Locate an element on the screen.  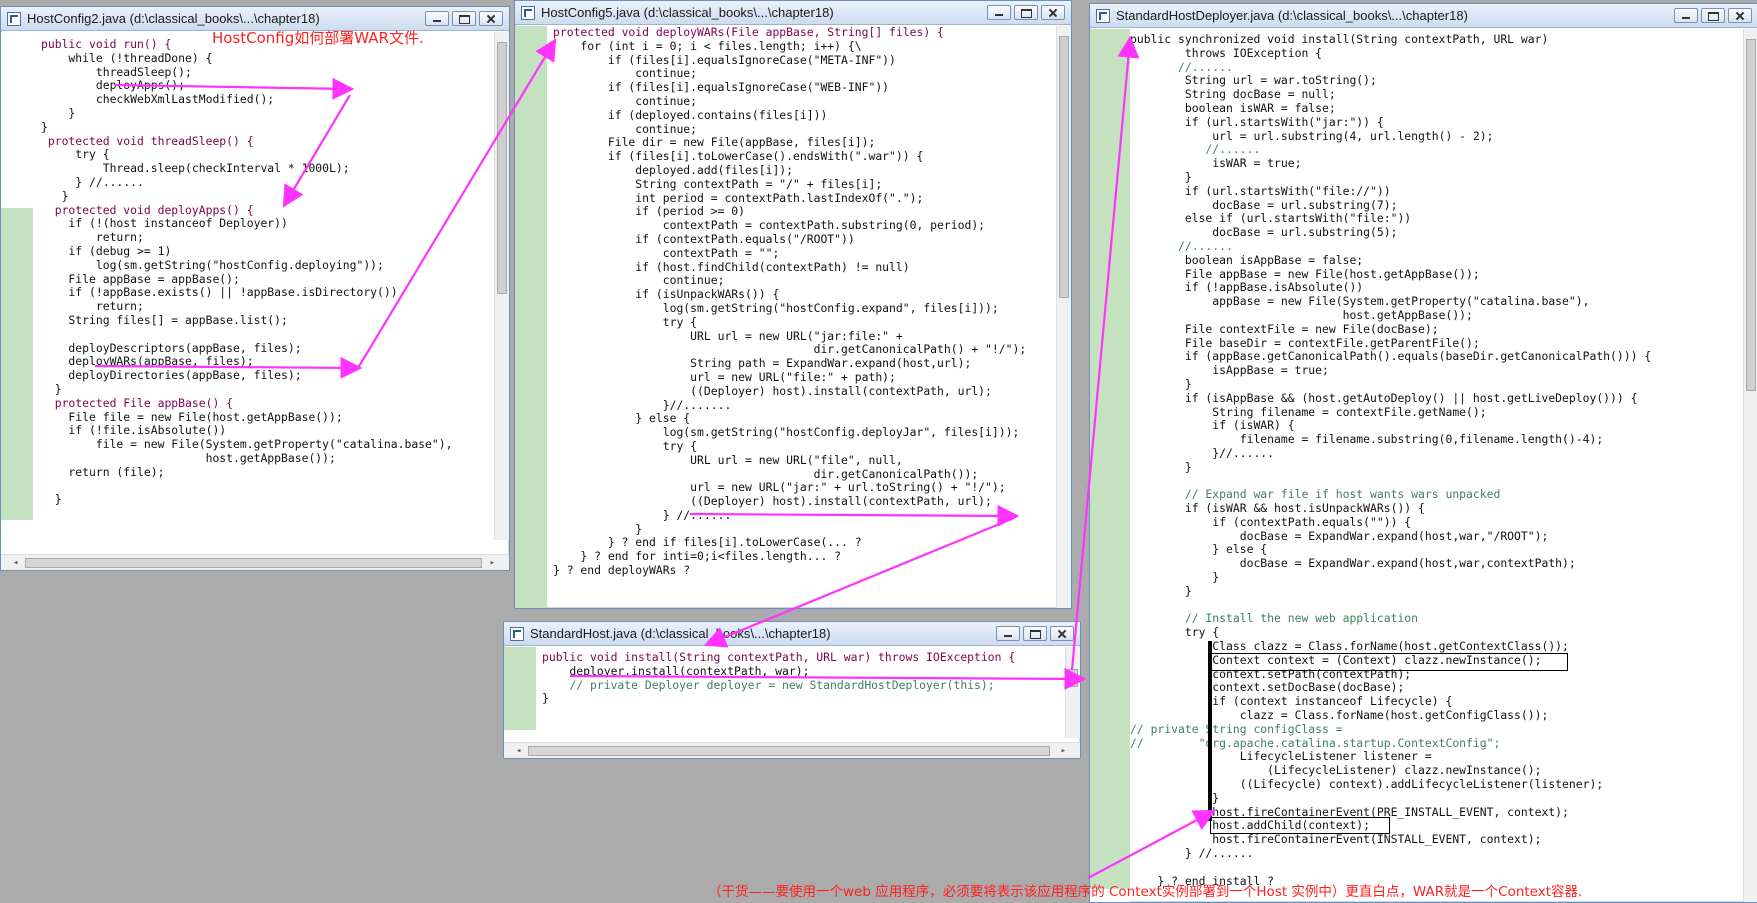
code-line: File dir = new File(appBase, files[i]); is located at coordinates (804, 143).